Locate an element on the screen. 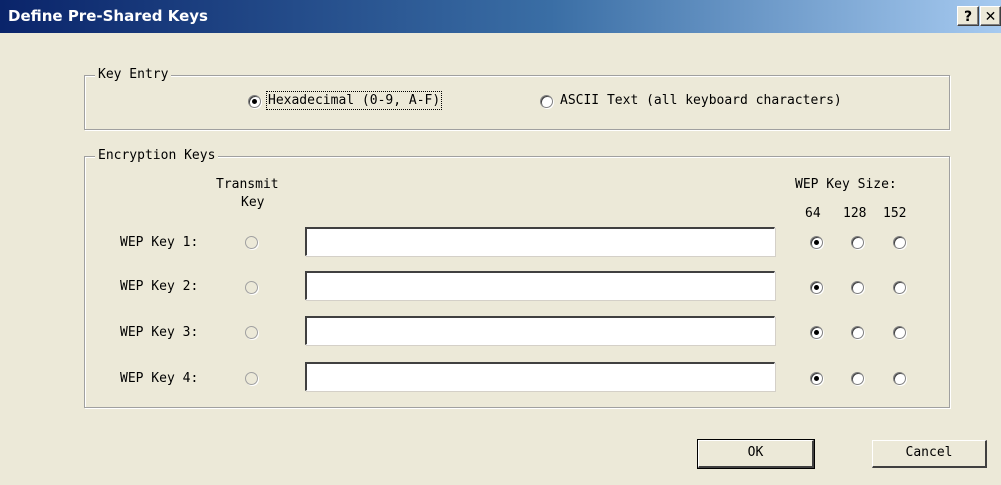  wep-key-1-input is located at coordinates (540, 241).